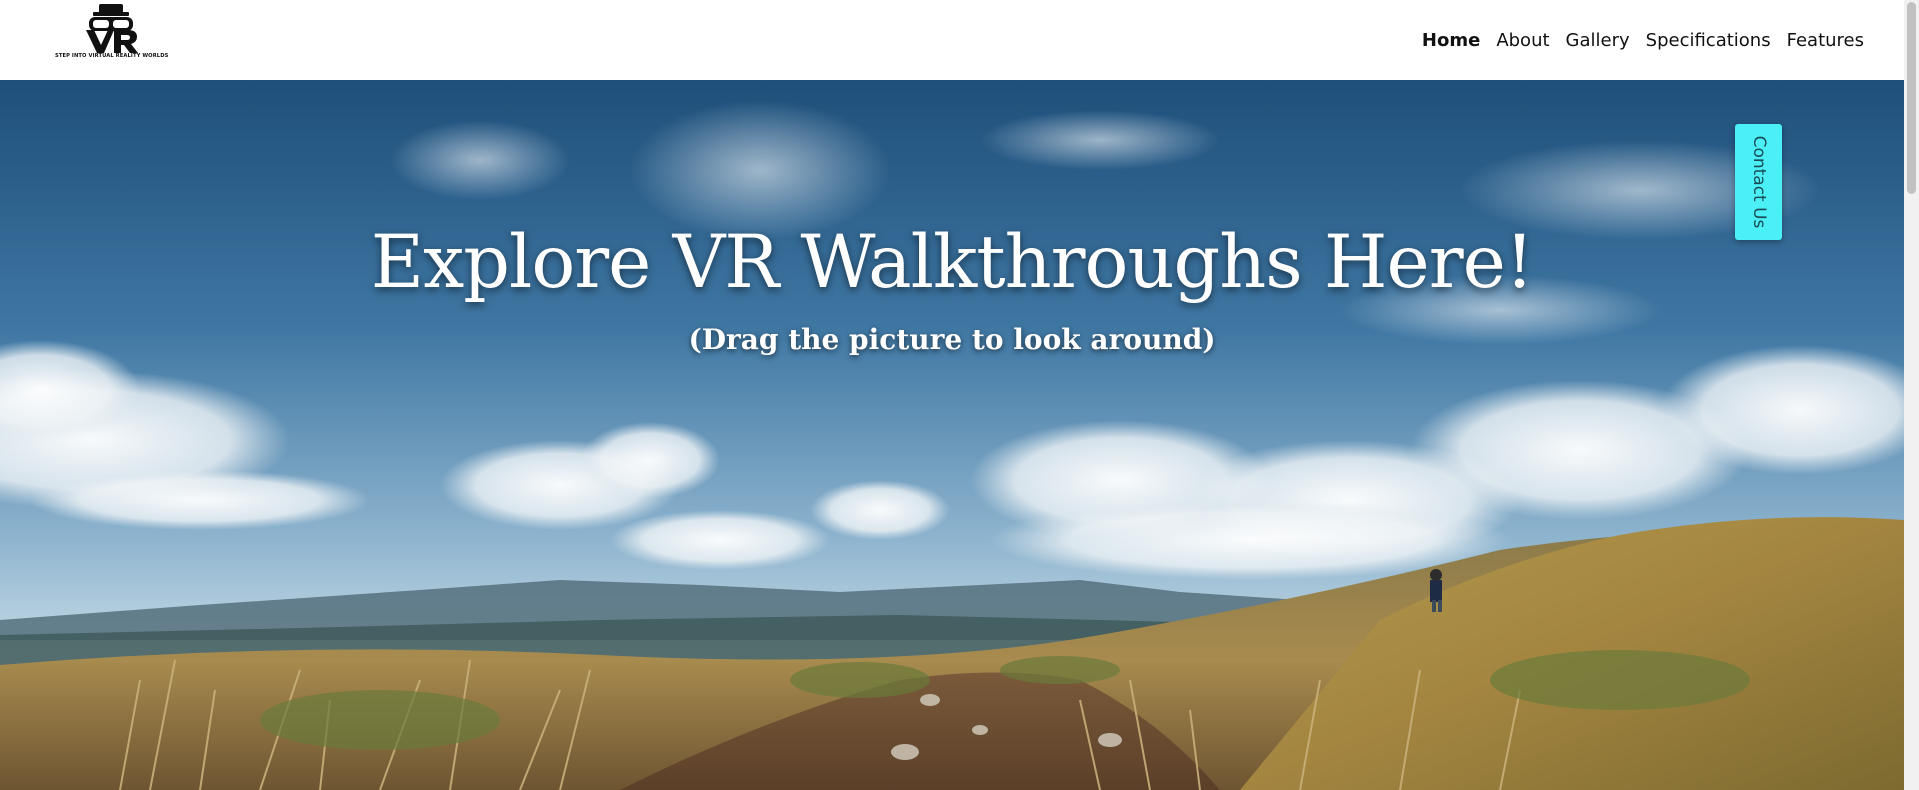 This screenshot has height=790, width=1919. I want to click on page-scrollbar, so click(1911, 395).